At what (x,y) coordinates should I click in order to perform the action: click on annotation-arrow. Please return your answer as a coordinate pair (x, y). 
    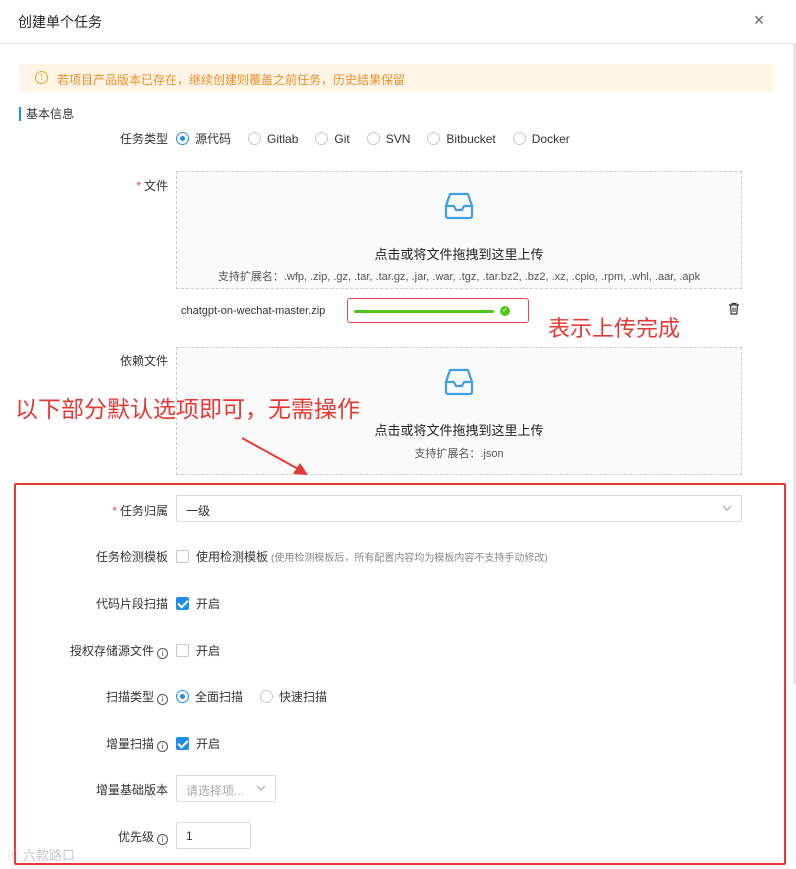
    Looking at the image, I should click on (274, 456).